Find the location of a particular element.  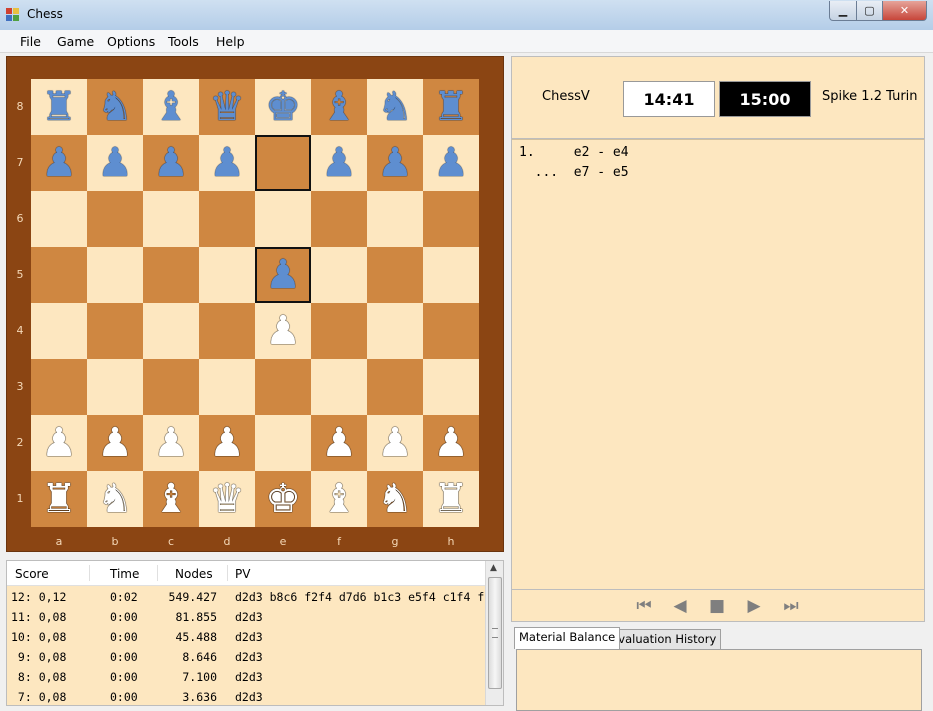

square-d8: ♛ is located at coordinates (227, 107).